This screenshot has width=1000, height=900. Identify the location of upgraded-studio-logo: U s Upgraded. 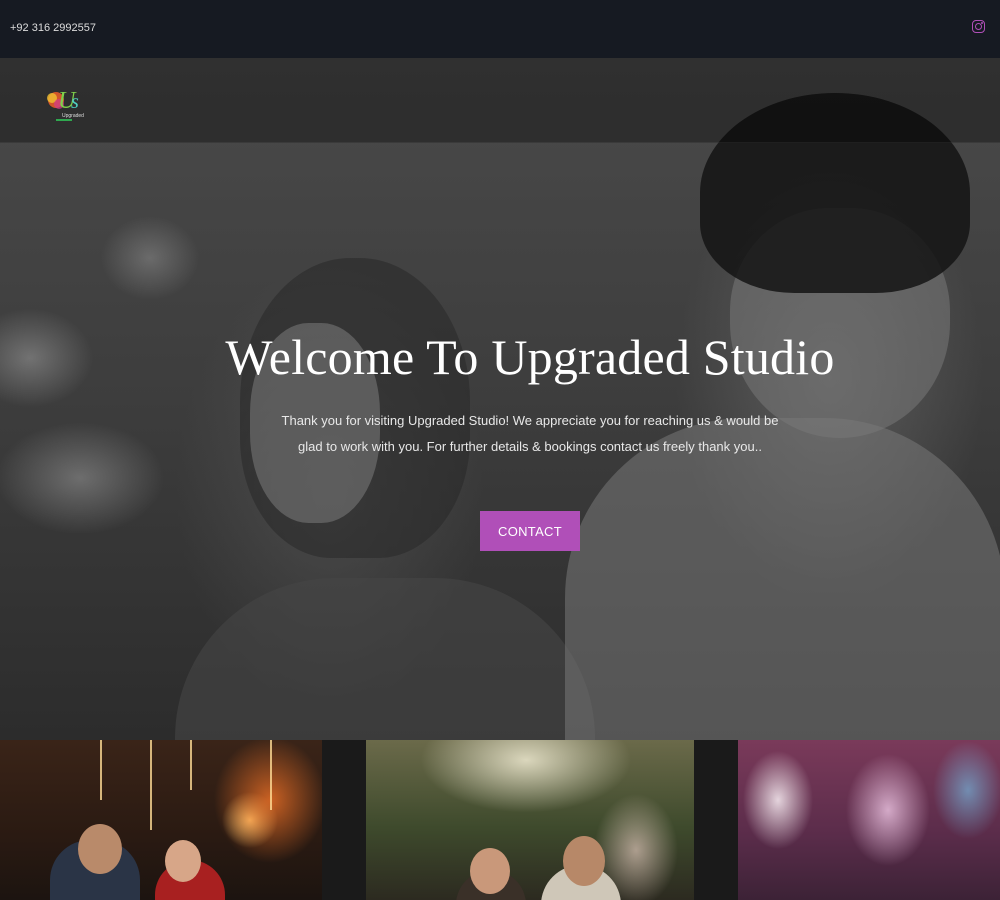
(68, 103).